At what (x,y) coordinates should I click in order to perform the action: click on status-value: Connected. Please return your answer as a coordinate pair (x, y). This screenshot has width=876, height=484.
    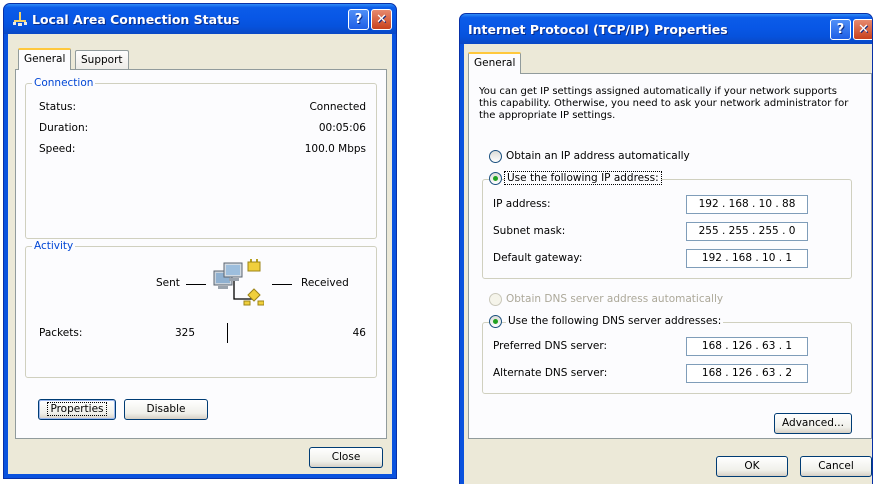
    Looking at the image, I should click on (337, 107).